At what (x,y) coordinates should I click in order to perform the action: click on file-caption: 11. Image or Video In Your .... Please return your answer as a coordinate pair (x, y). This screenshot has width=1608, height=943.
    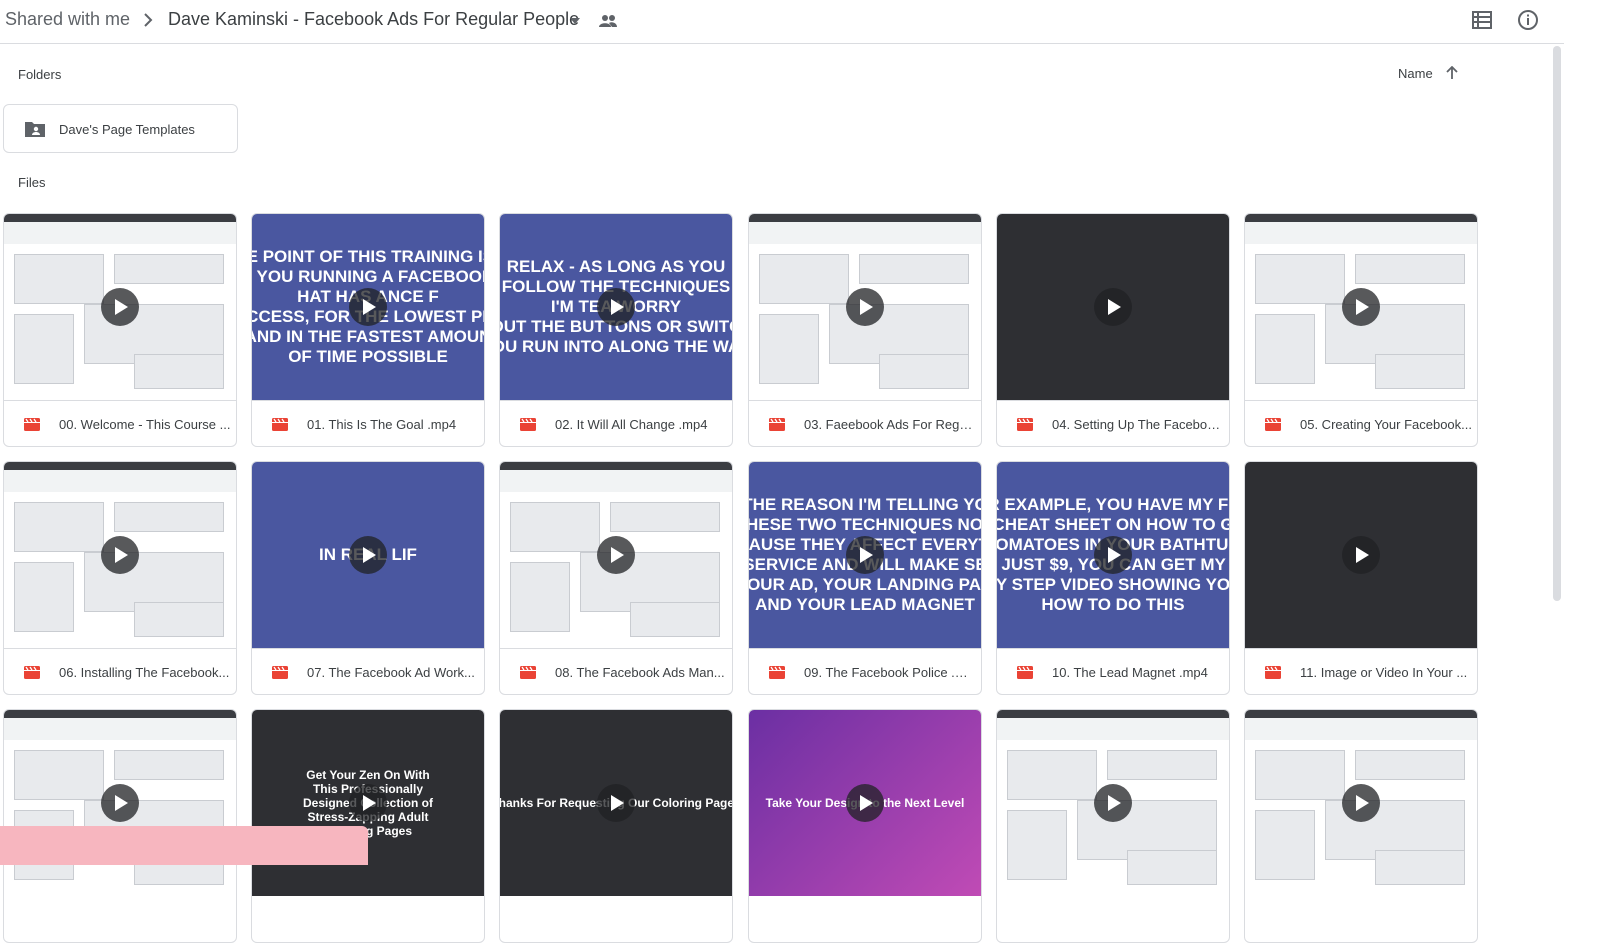
    Looking at the image, I should click on (1361, 671).